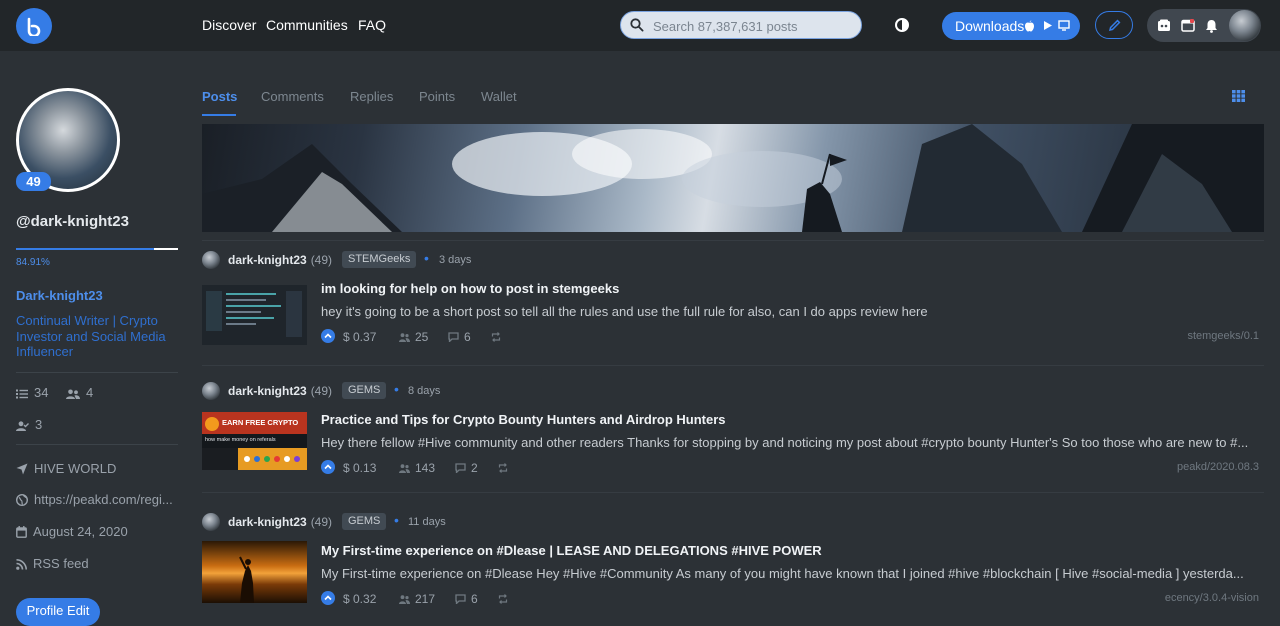  Describe the element at coordinates (75, 468) in the screenshot. I see `profile-location: HIVE WORLD` at that location.